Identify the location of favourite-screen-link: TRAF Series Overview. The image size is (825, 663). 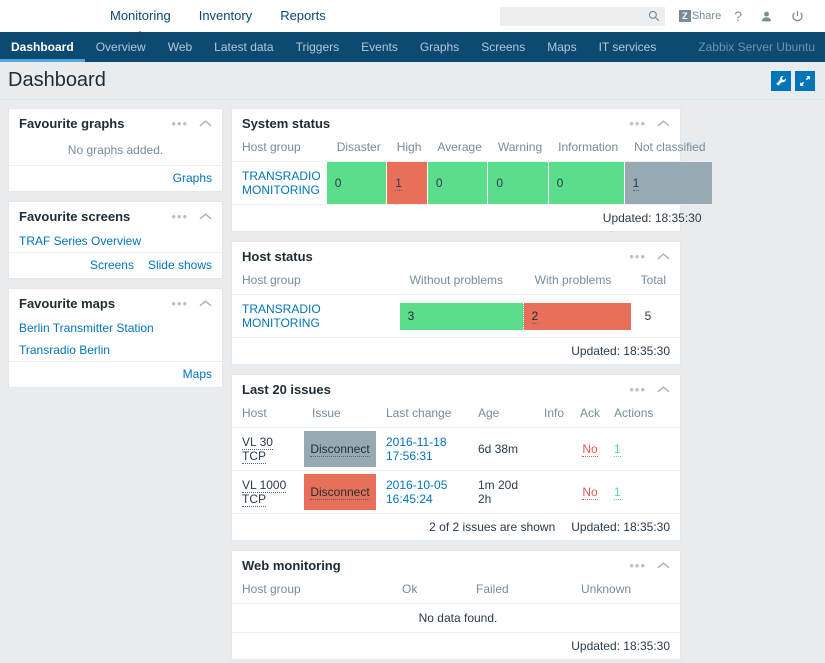
(80, 241).